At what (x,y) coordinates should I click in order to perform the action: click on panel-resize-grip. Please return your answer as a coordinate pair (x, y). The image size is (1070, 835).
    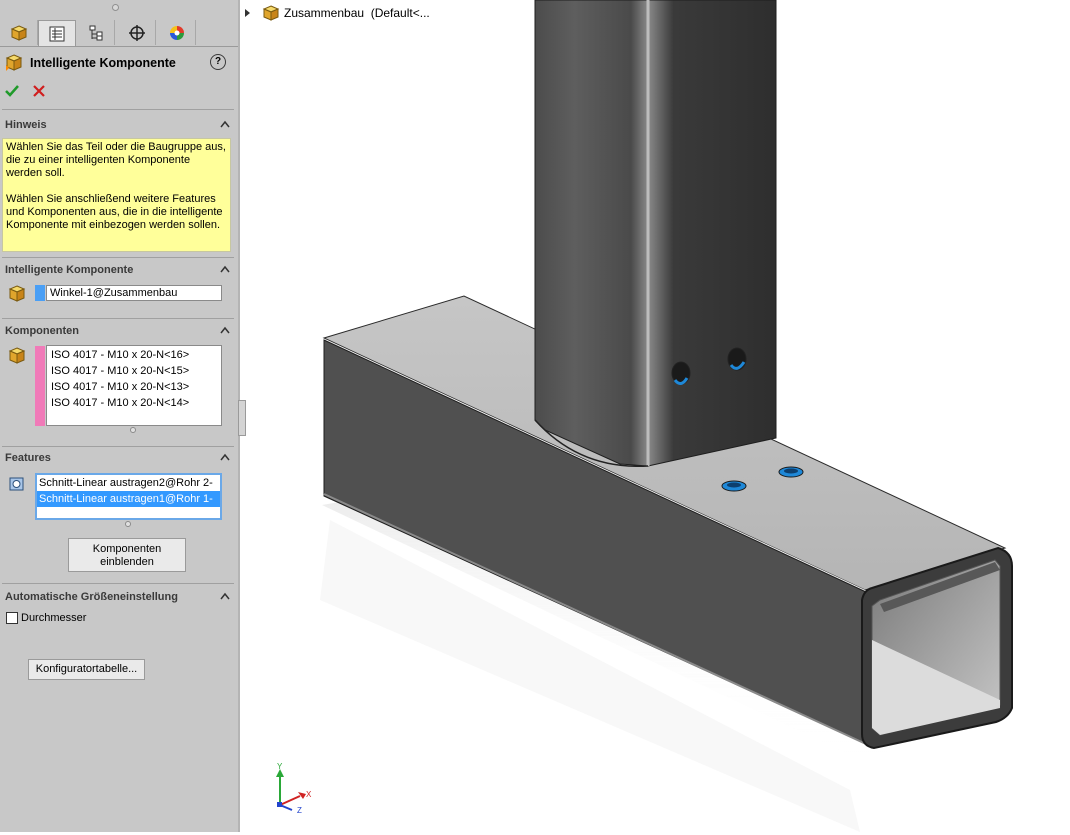
    Looking at the image, I should click on (115, 7).